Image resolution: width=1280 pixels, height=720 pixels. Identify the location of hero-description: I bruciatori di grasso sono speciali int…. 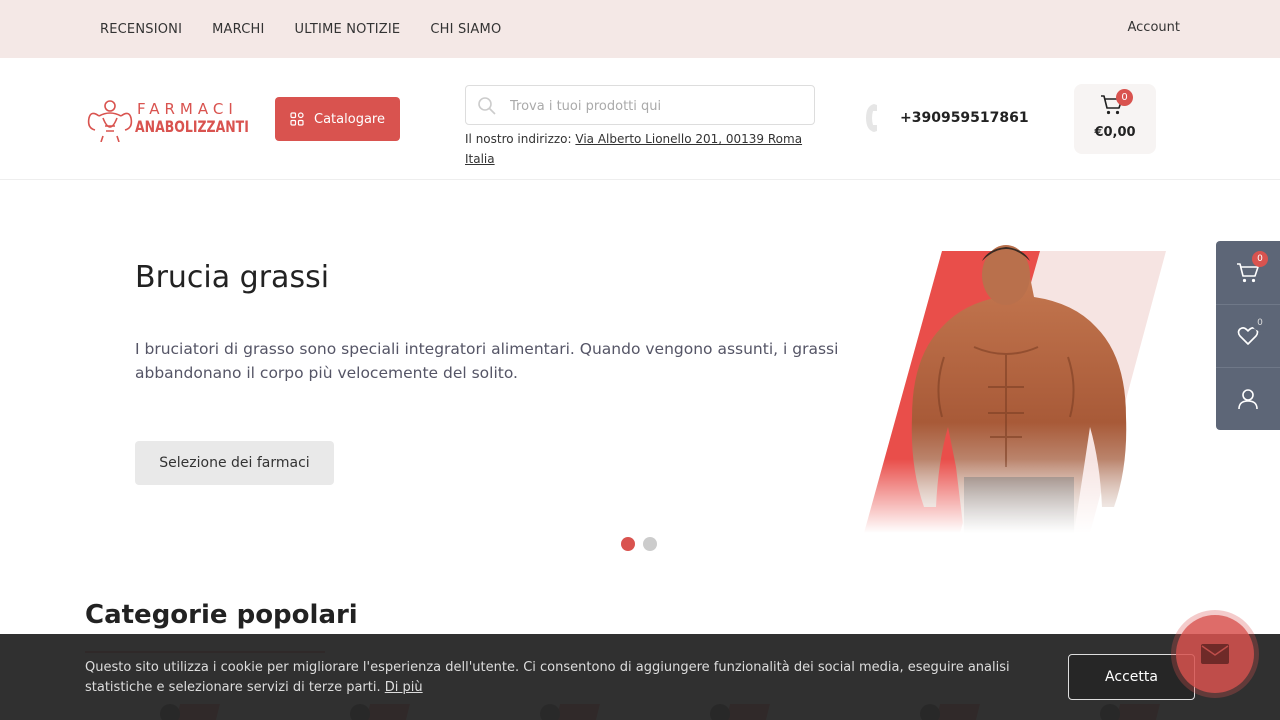
(487, 361).